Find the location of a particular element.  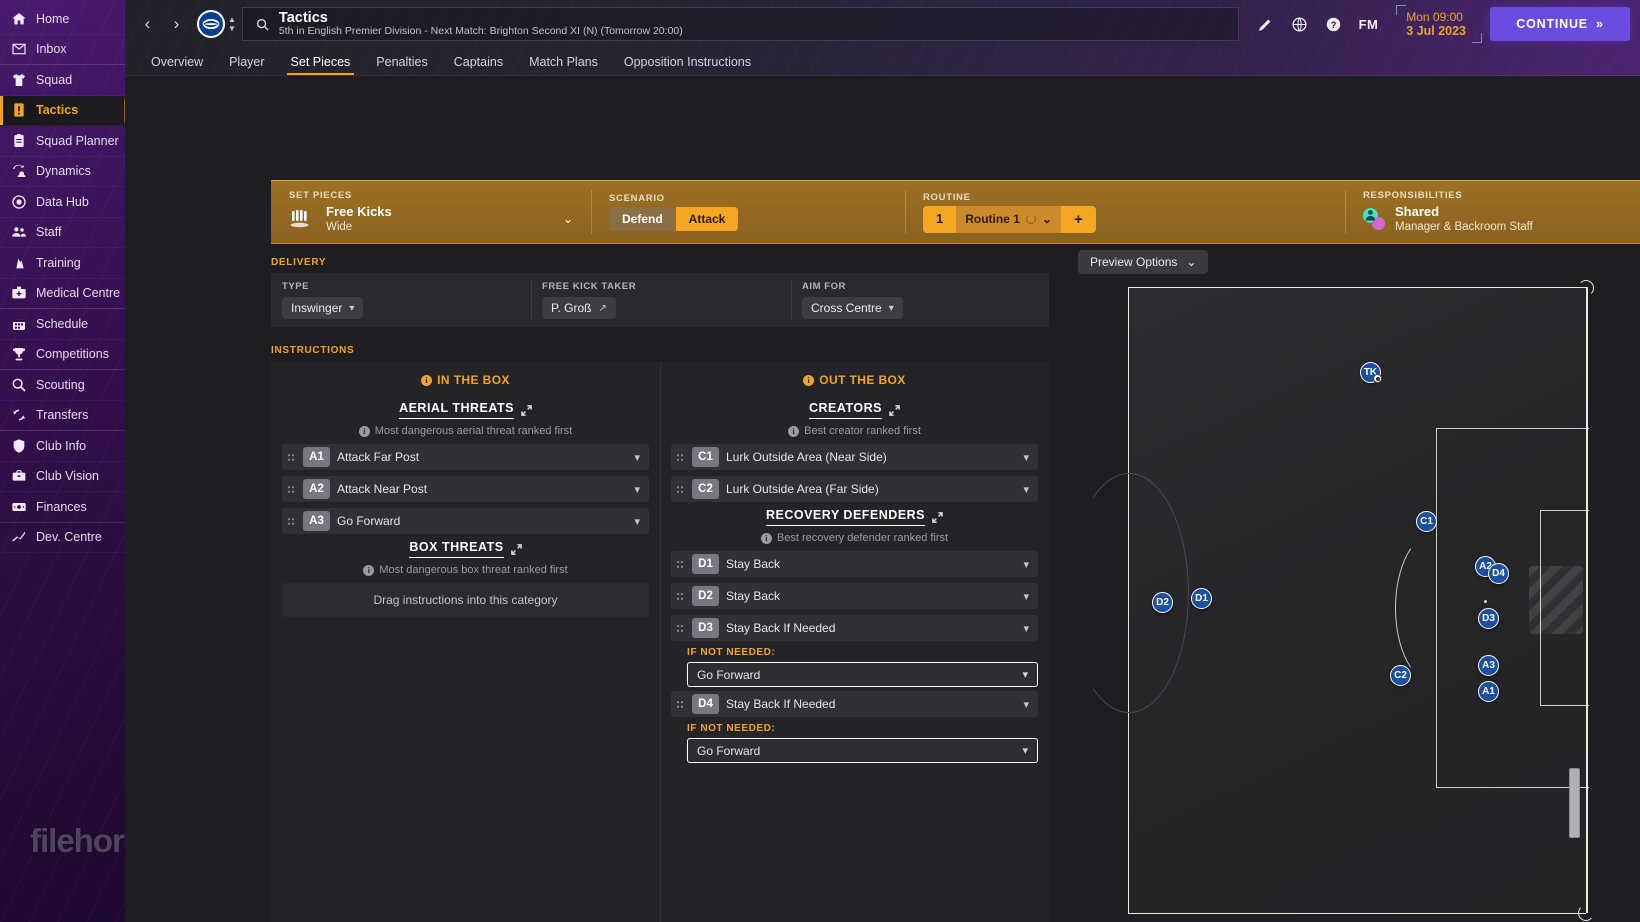

pitch-marker-a3: A3 is located at coordinates (1488, 665).